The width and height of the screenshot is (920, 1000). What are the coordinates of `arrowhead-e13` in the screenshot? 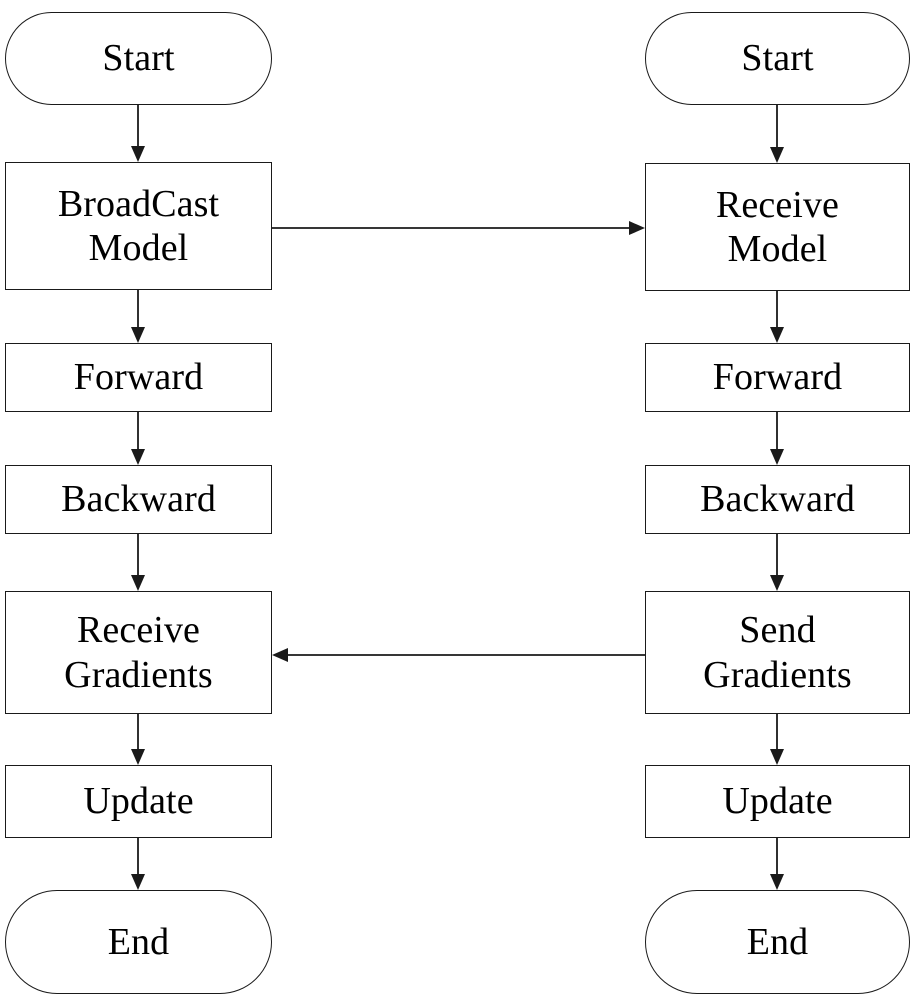 It's located at (637, 228).